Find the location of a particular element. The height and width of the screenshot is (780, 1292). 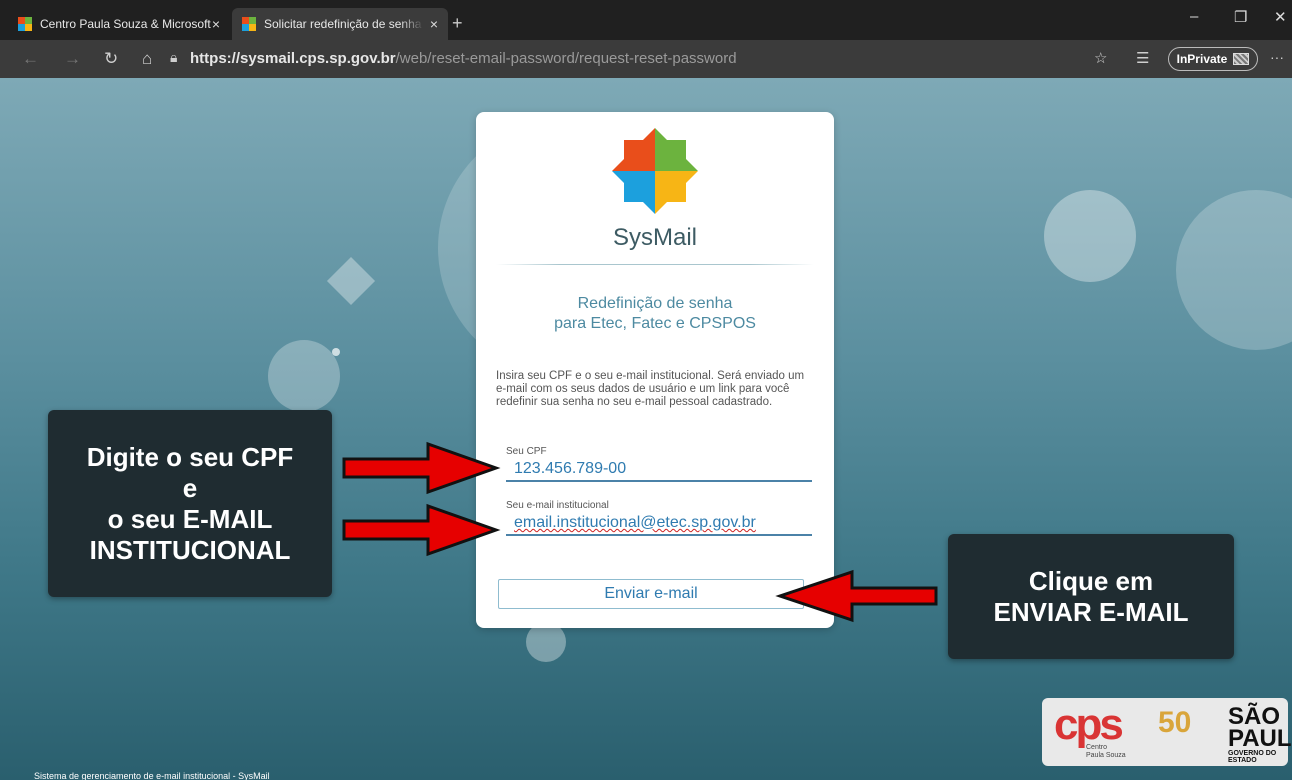

tab-solicitar-redefinicao: Solicitar redefinição de senha do × is located at coordinates (340, 24).